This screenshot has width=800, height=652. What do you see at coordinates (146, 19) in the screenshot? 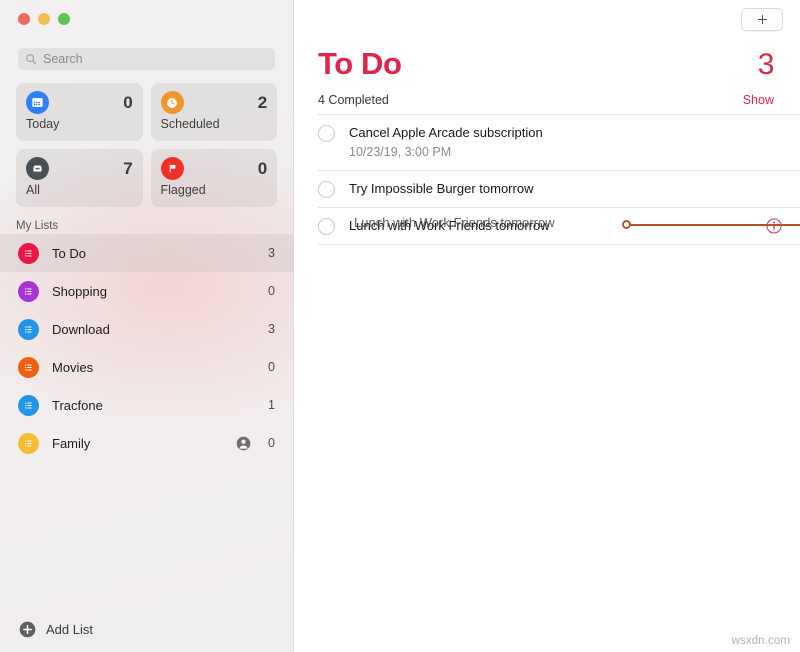
I see `window-titlebar` at bounding box center [146, 19].